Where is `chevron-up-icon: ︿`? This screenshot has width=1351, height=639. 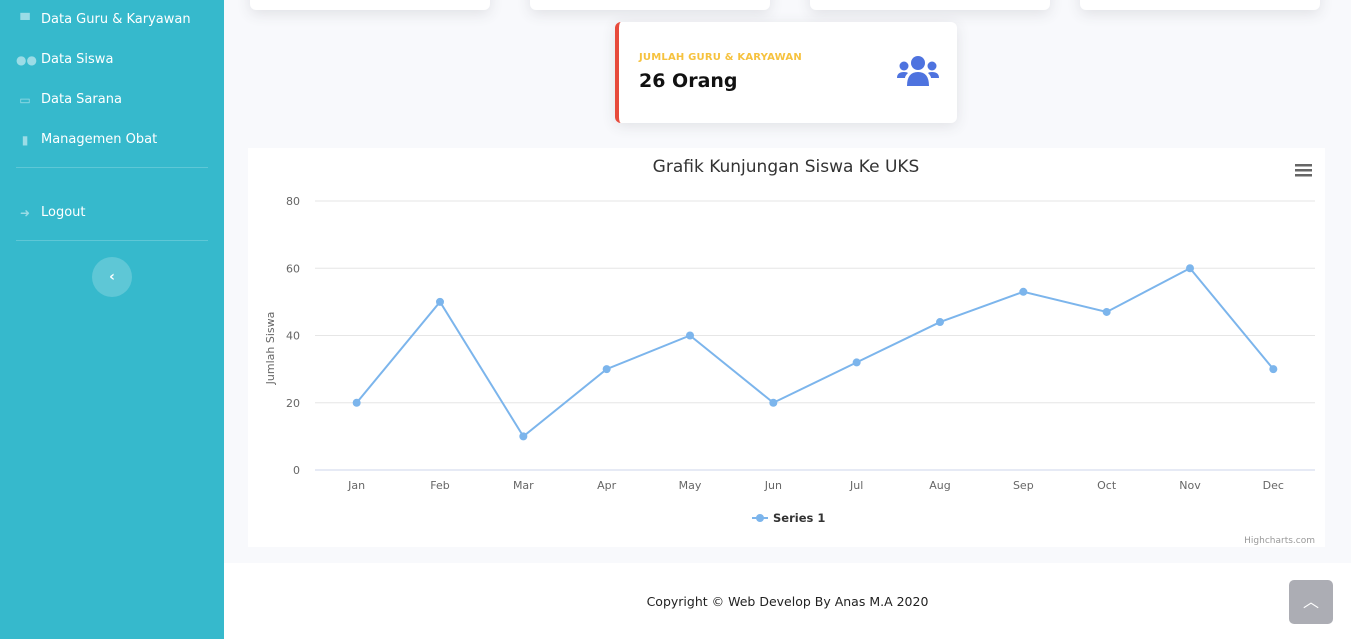
chevron-up-icon: ︿ is located at coordinates (1310, 601).